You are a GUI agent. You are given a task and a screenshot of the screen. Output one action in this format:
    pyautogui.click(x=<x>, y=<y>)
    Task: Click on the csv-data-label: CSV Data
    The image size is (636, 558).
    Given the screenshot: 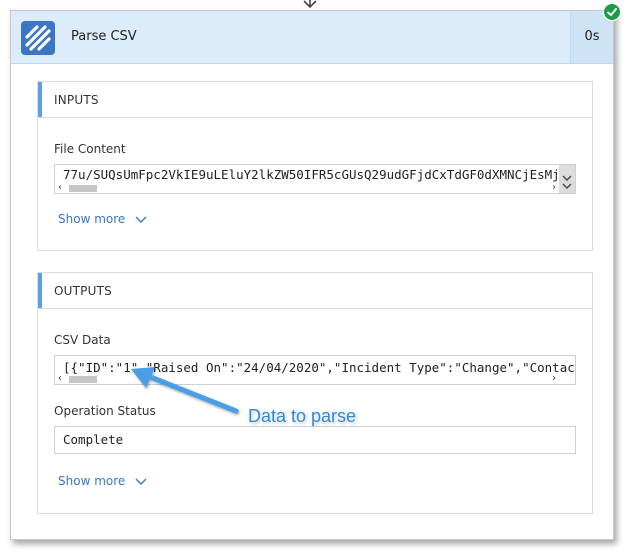 What is the action you would take?
    pyautogui.click(x=82, y=340)
    